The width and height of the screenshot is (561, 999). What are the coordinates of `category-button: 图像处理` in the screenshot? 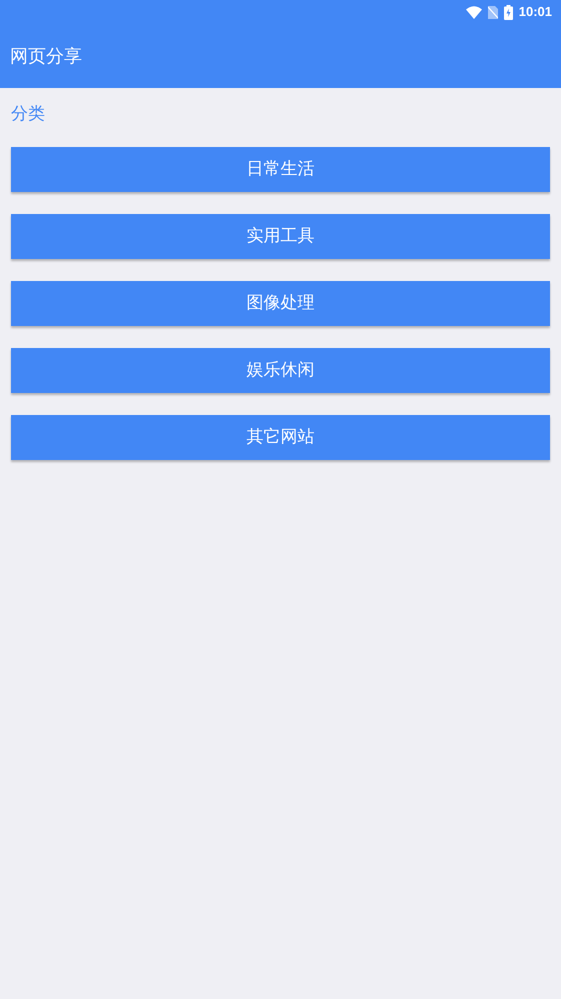 It's located at (280, 303).